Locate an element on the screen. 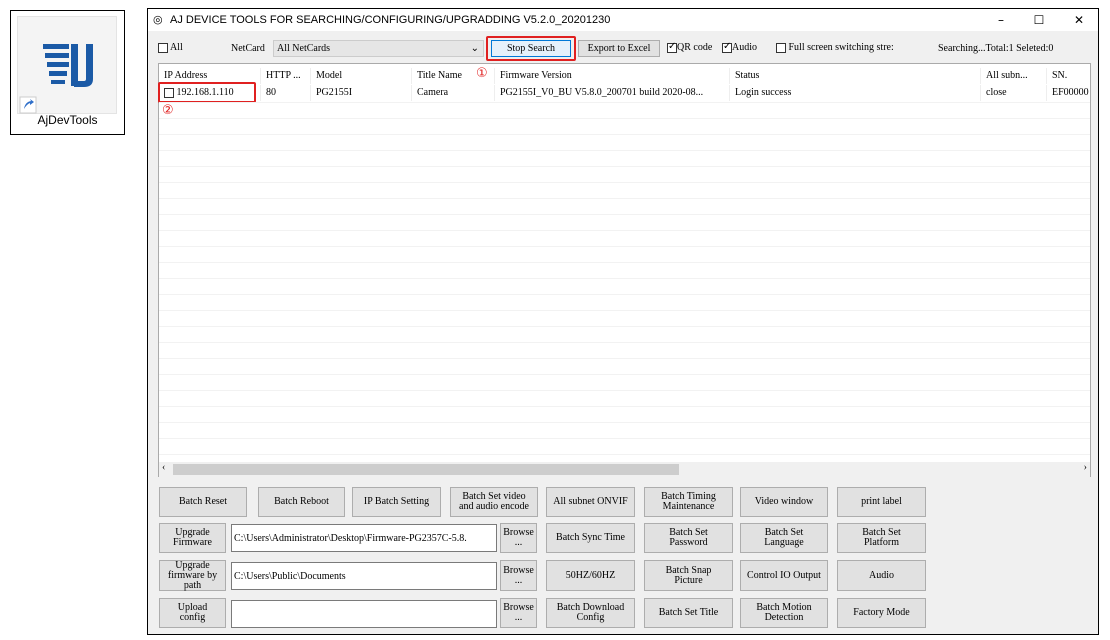 This screenshot has width=1110, height=640. batch-sync-time-button: Batch Sync Time is located at coordinates (590, 538).